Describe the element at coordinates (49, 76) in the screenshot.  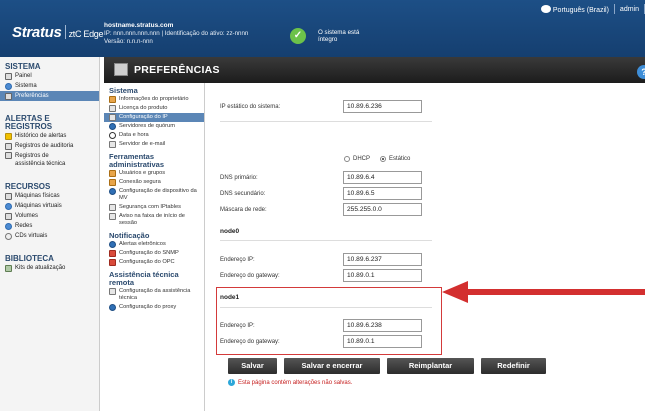
I see `sidebar-item-painel: Painel` at that location.